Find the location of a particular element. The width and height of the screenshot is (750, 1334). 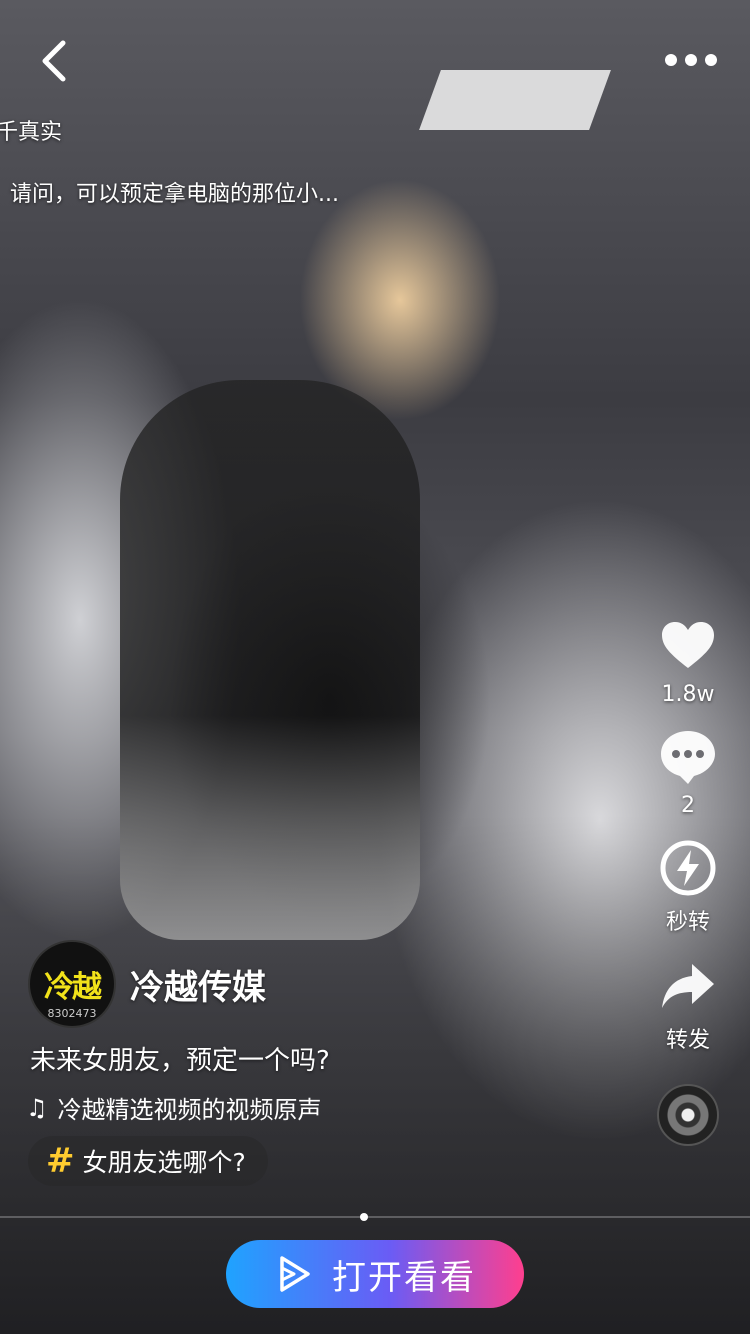

more-button is located at coordinates (691, 60).